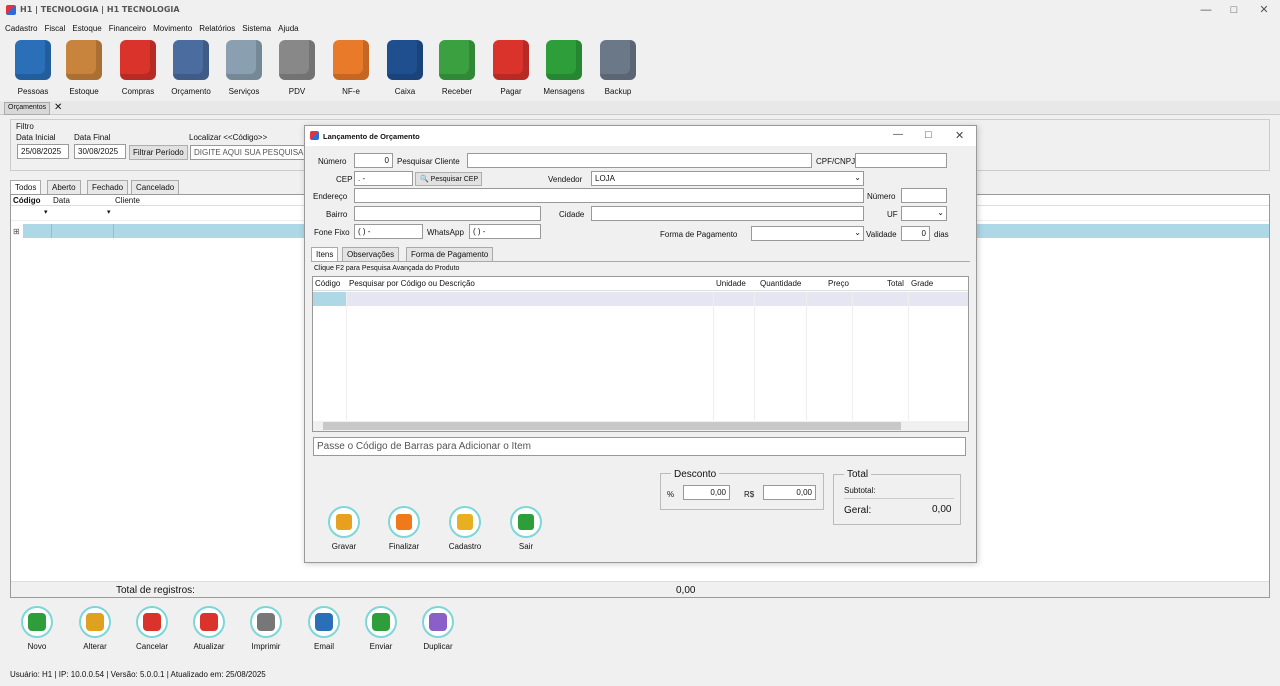 This screenshot has height=686, width=1280. What do you see at coordinates (61, 200) in the screenshot?
I see `col-data: Data` at bounding box center [61, 200].